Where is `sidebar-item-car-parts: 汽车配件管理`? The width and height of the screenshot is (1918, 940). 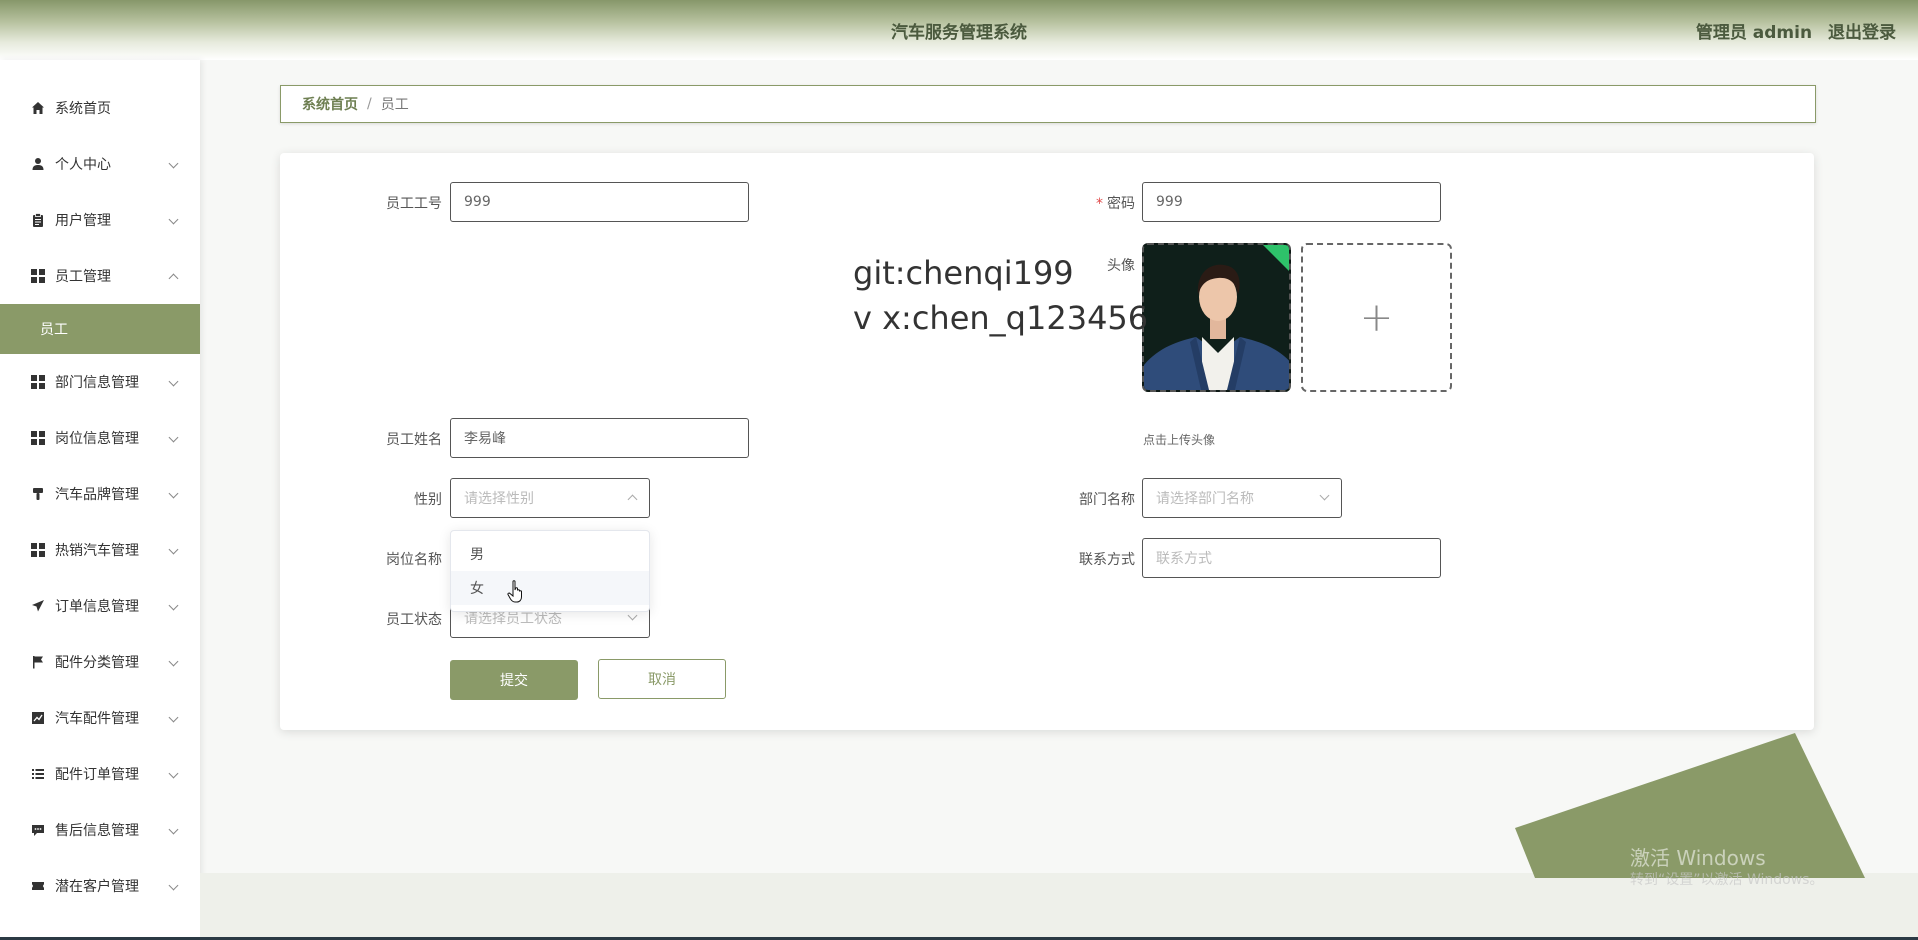 sidebar-item-car-parts: 汽车配件管理 is located at coordinates (100, 718).